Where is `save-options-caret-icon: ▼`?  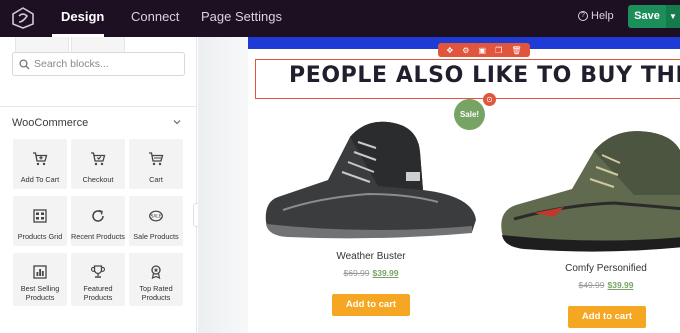
save-options-caret-icon: ▼ is located at coordinates (673, 16).